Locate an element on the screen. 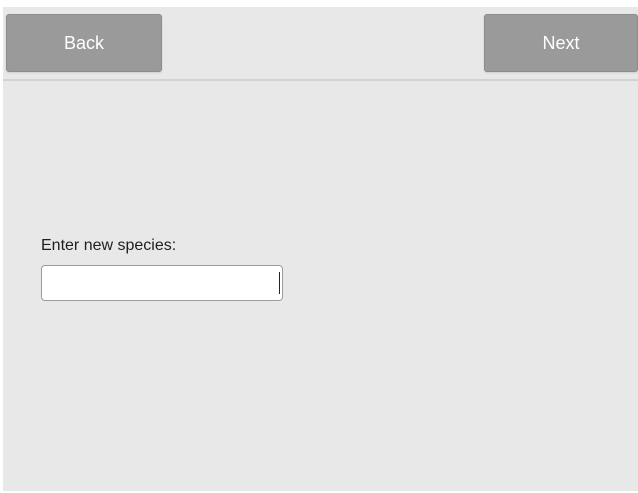 This screenshot has width=638, height=493. species-prompt-label: Enter new species: is located at coordinates (109, 245).